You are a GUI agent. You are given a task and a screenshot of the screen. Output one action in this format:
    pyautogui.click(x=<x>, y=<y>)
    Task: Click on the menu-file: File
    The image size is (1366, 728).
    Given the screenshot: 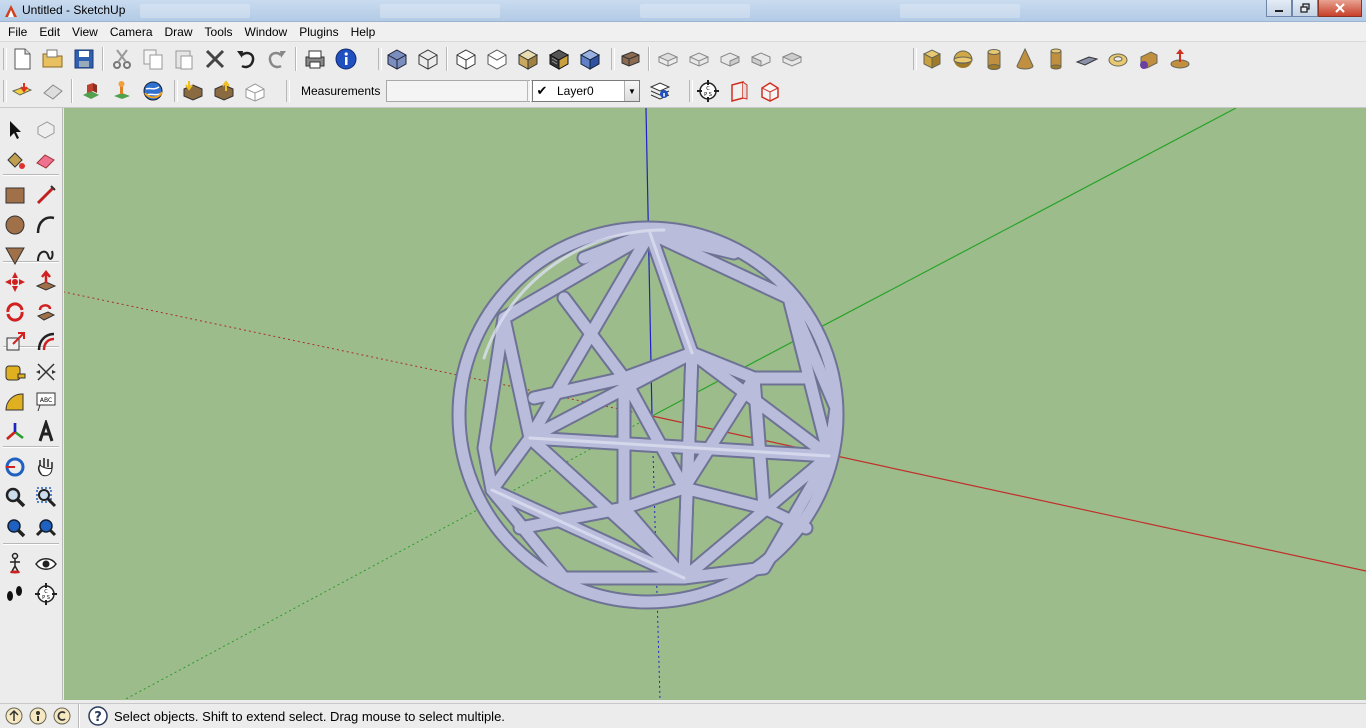 What is the action you would take?
    pyautogui.click(x=17, y=32)
    